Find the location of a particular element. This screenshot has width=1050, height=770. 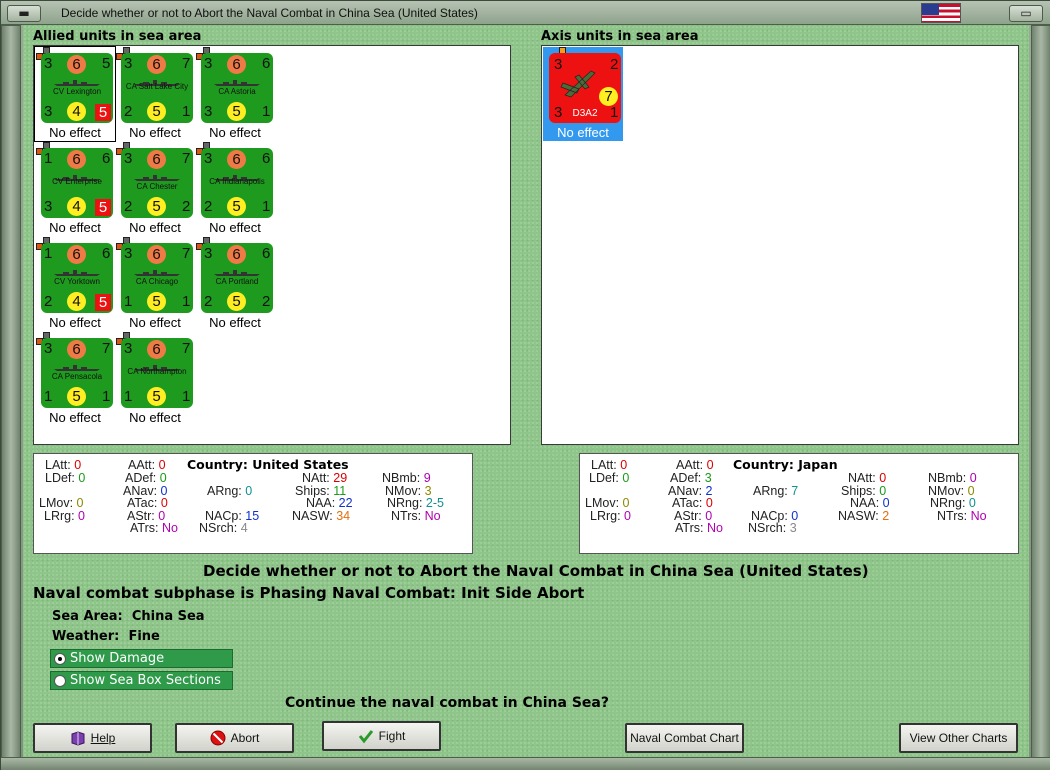

allied-unit-counter: 3 6 7 CA Salt Lake City 2 5 1 No effect is located at coordinates (155, 94).